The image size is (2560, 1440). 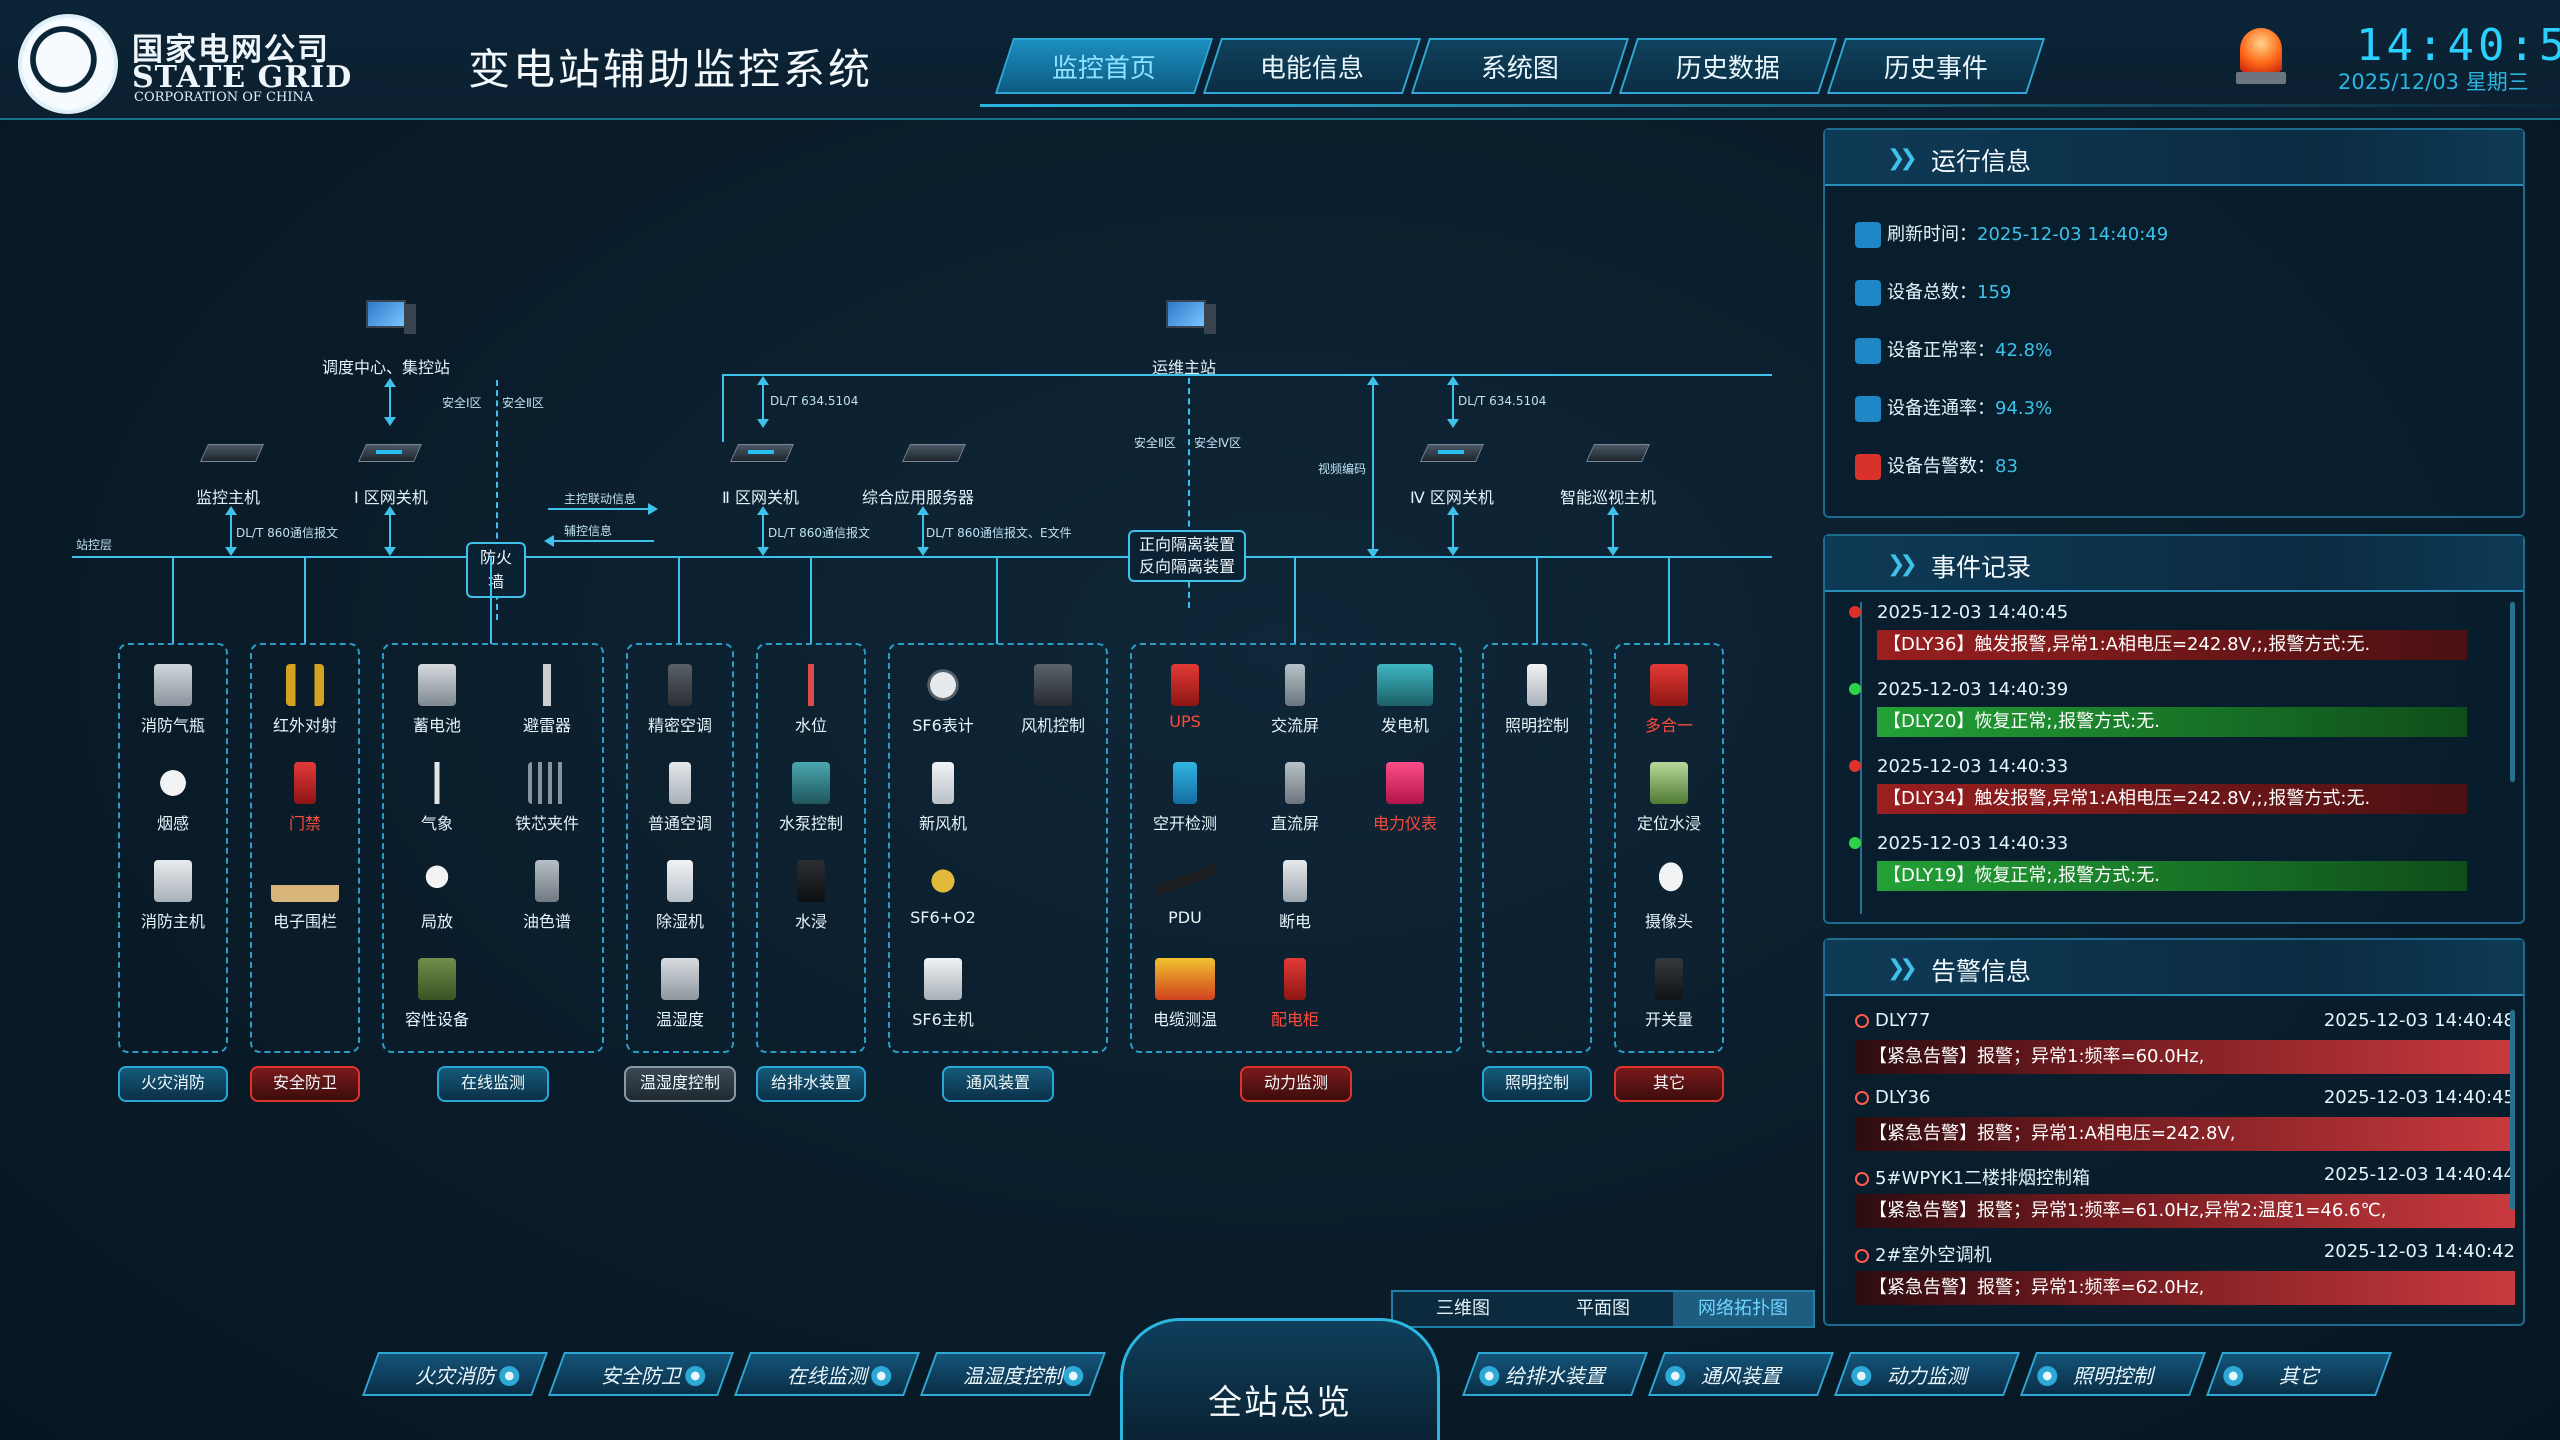 What do you see at coordinates (2299, 1374) in the screenshot?
I see `bottom-nav-other: 其它` at bounding box center [2299, 1374].